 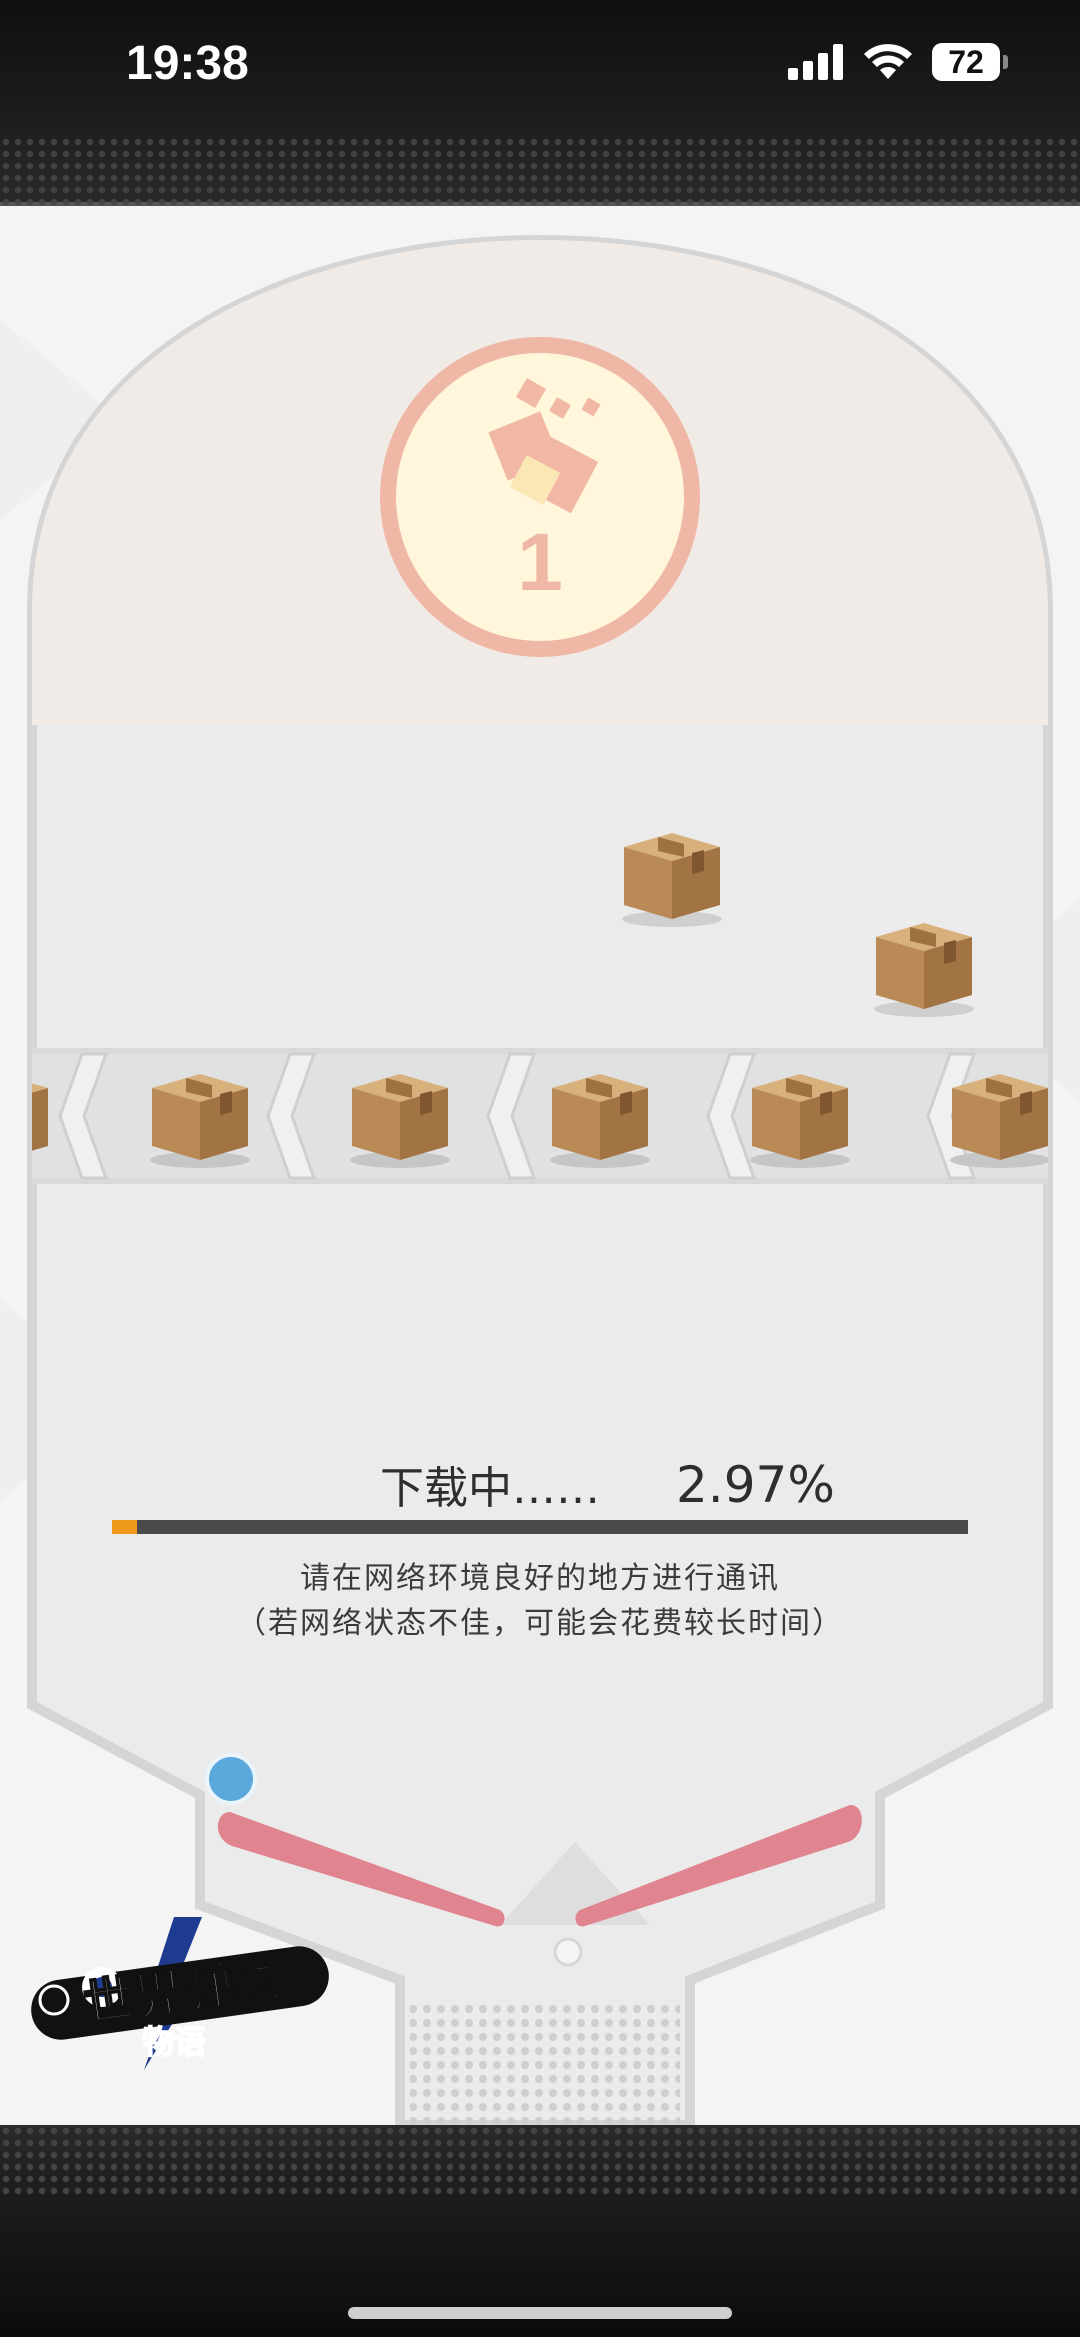 I want to click on drain-grate, so click(x=545, y=2062).